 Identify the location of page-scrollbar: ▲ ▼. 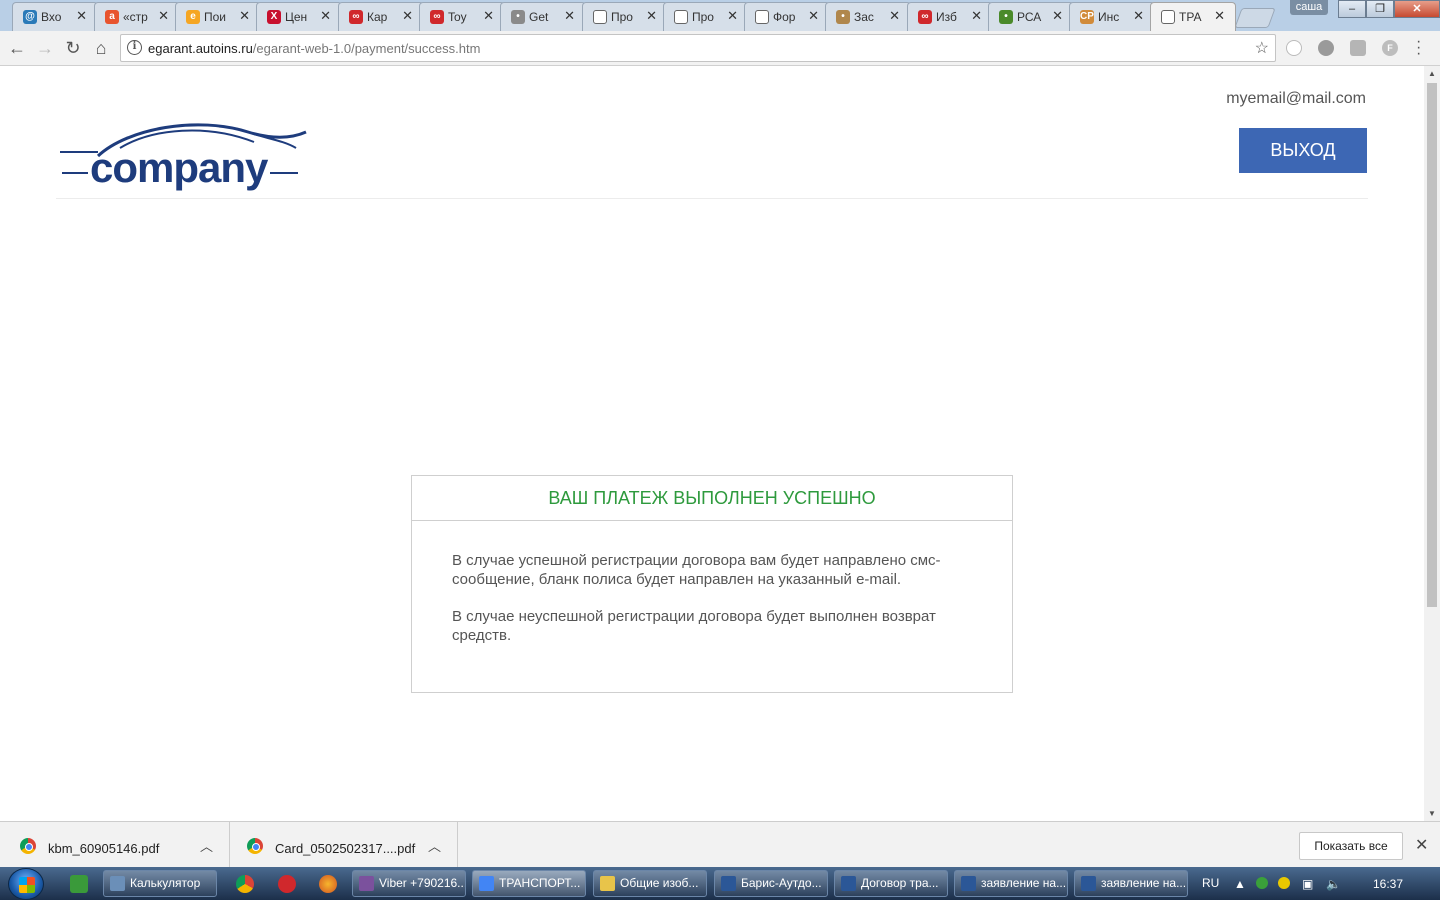
(1432, 443).